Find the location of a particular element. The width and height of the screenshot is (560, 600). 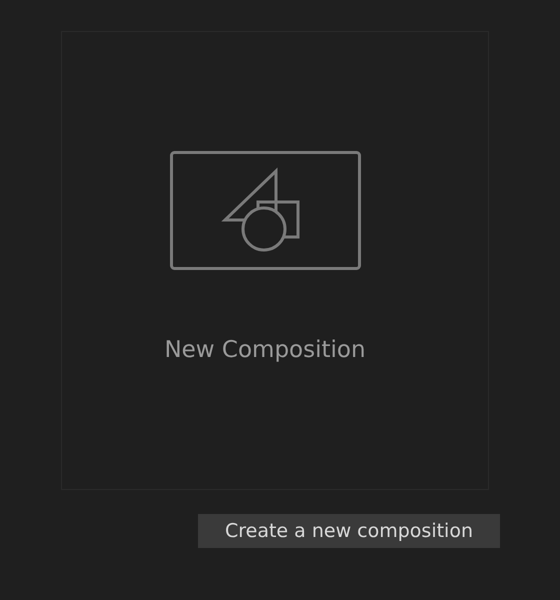

tooltip: Create a new composition is located at coordinates (349, 531).